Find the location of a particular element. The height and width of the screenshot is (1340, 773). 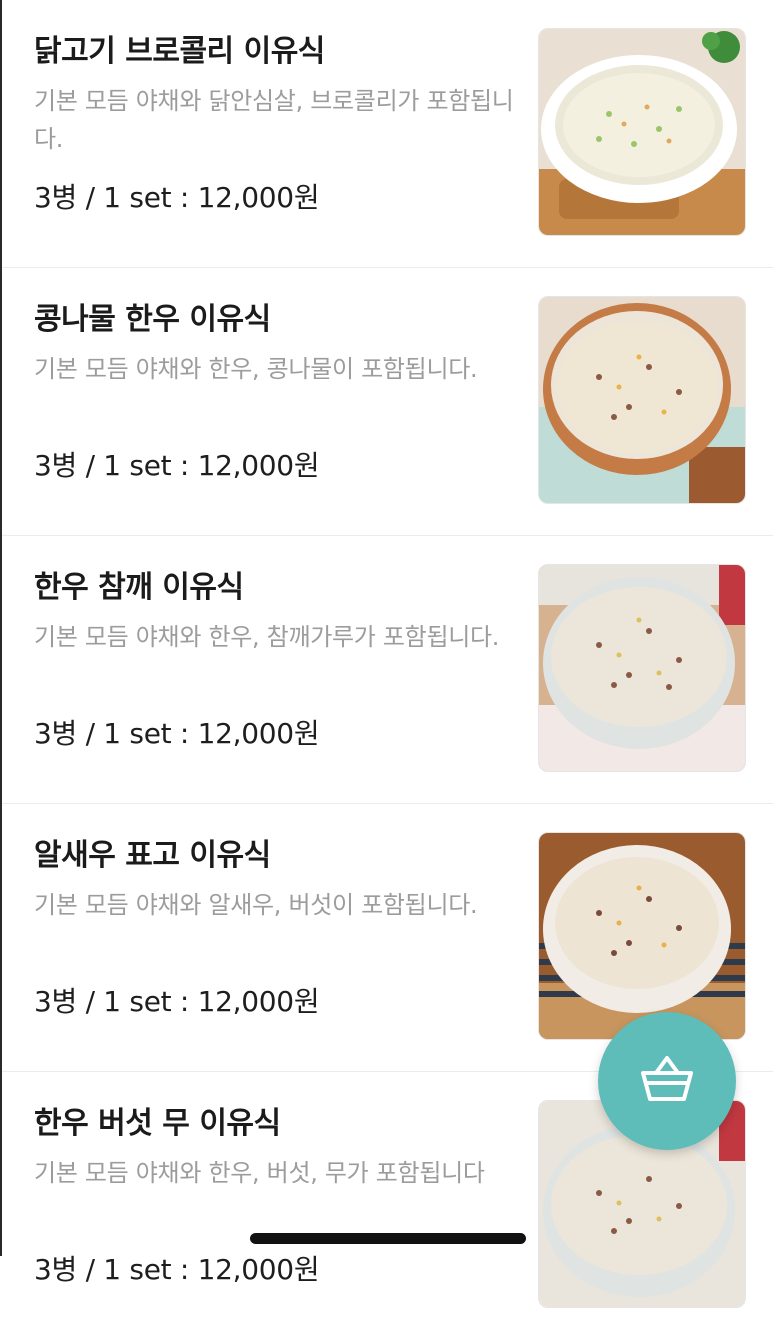

item-name: 닭고기 브로콜리 이유식 is located at coordinates (179, 51).